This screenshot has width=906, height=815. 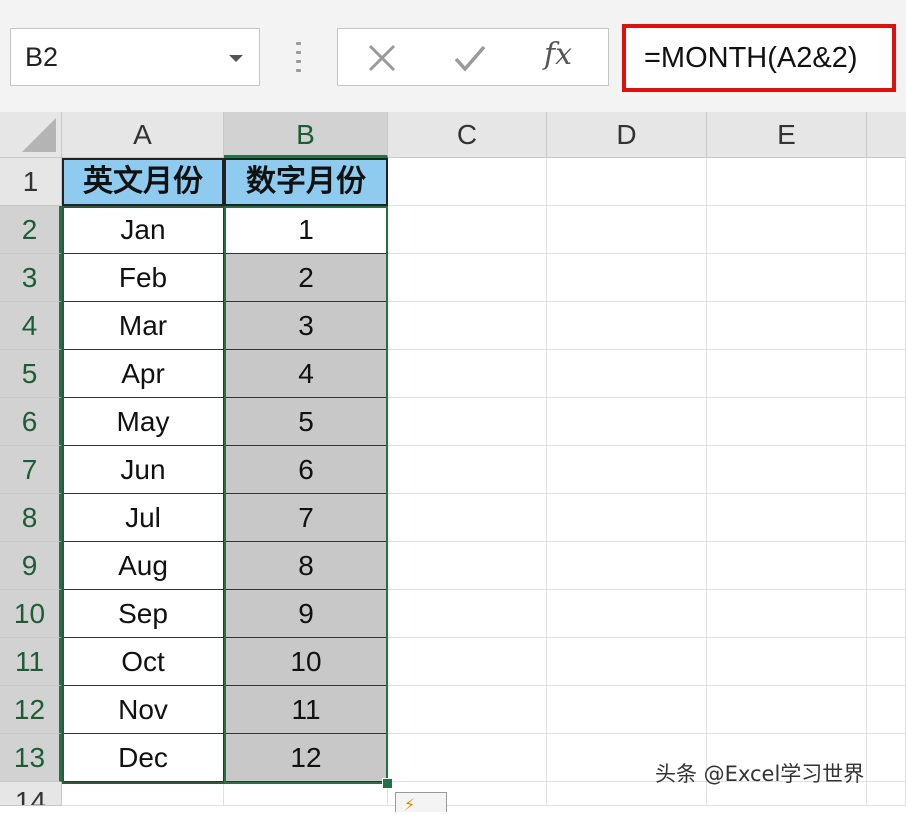 I want to click on cell-b4: 3, so click(x=306, y=326).